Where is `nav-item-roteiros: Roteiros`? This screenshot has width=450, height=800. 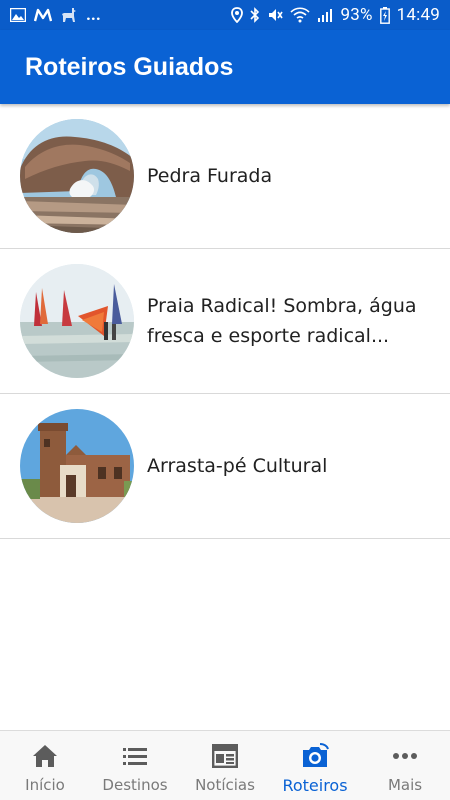 nav-item-roteiros: Roteiros is located at coordinates (315, 765).